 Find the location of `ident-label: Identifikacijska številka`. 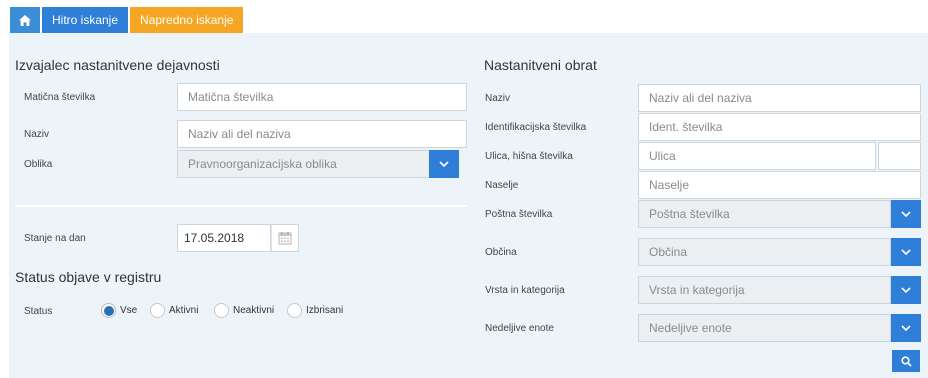

ident-label: Identifikacijska številka is located at coordinates (536, 127).